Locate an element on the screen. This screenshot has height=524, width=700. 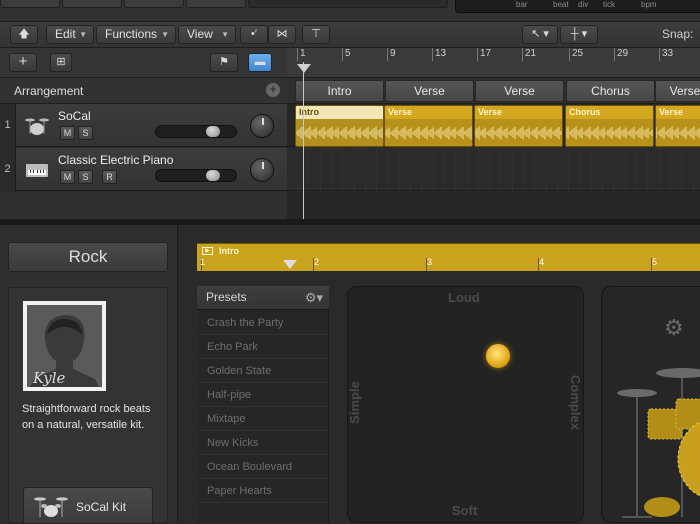
global-tracks-button: ▬ is located at coordinates (260, 62).